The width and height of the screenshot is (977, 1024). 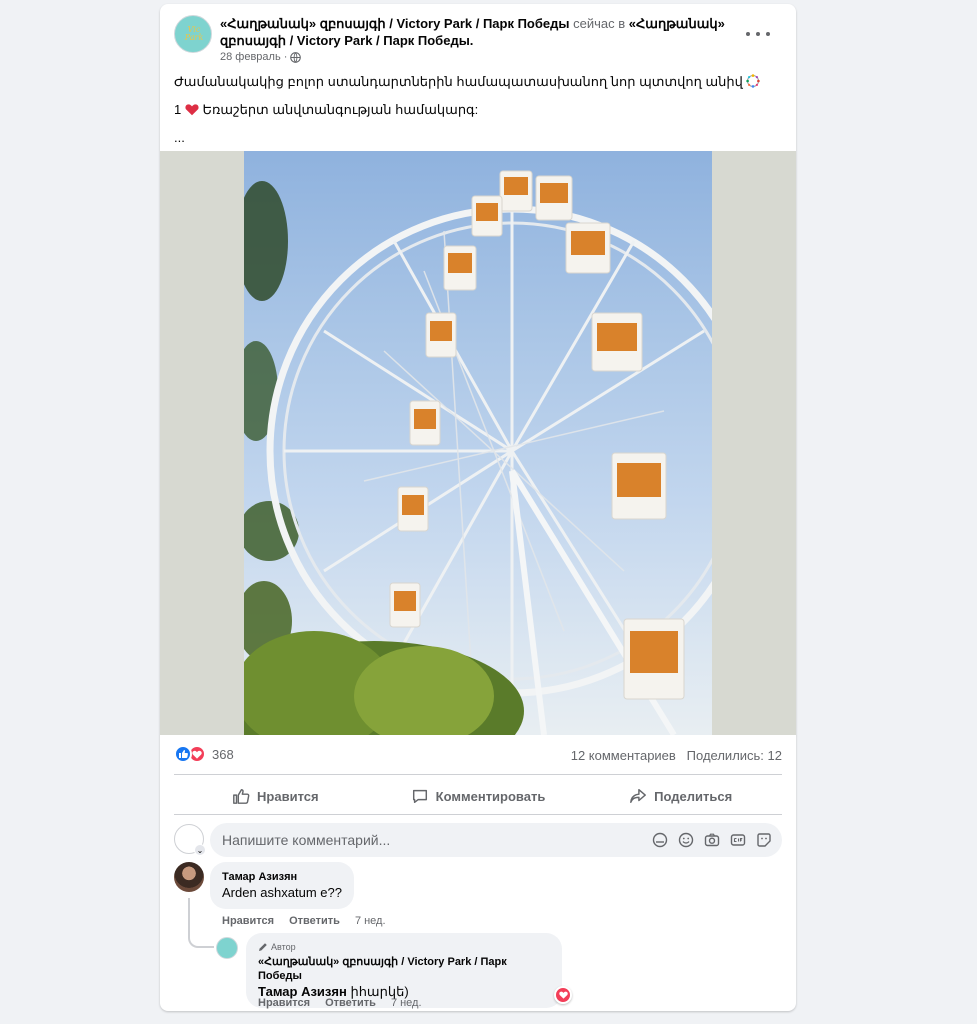 What do you see at coordinates (282, 877) in the screenshot?
I see `comment-author: Тамар Азизян` at bounding box center [282, 877].